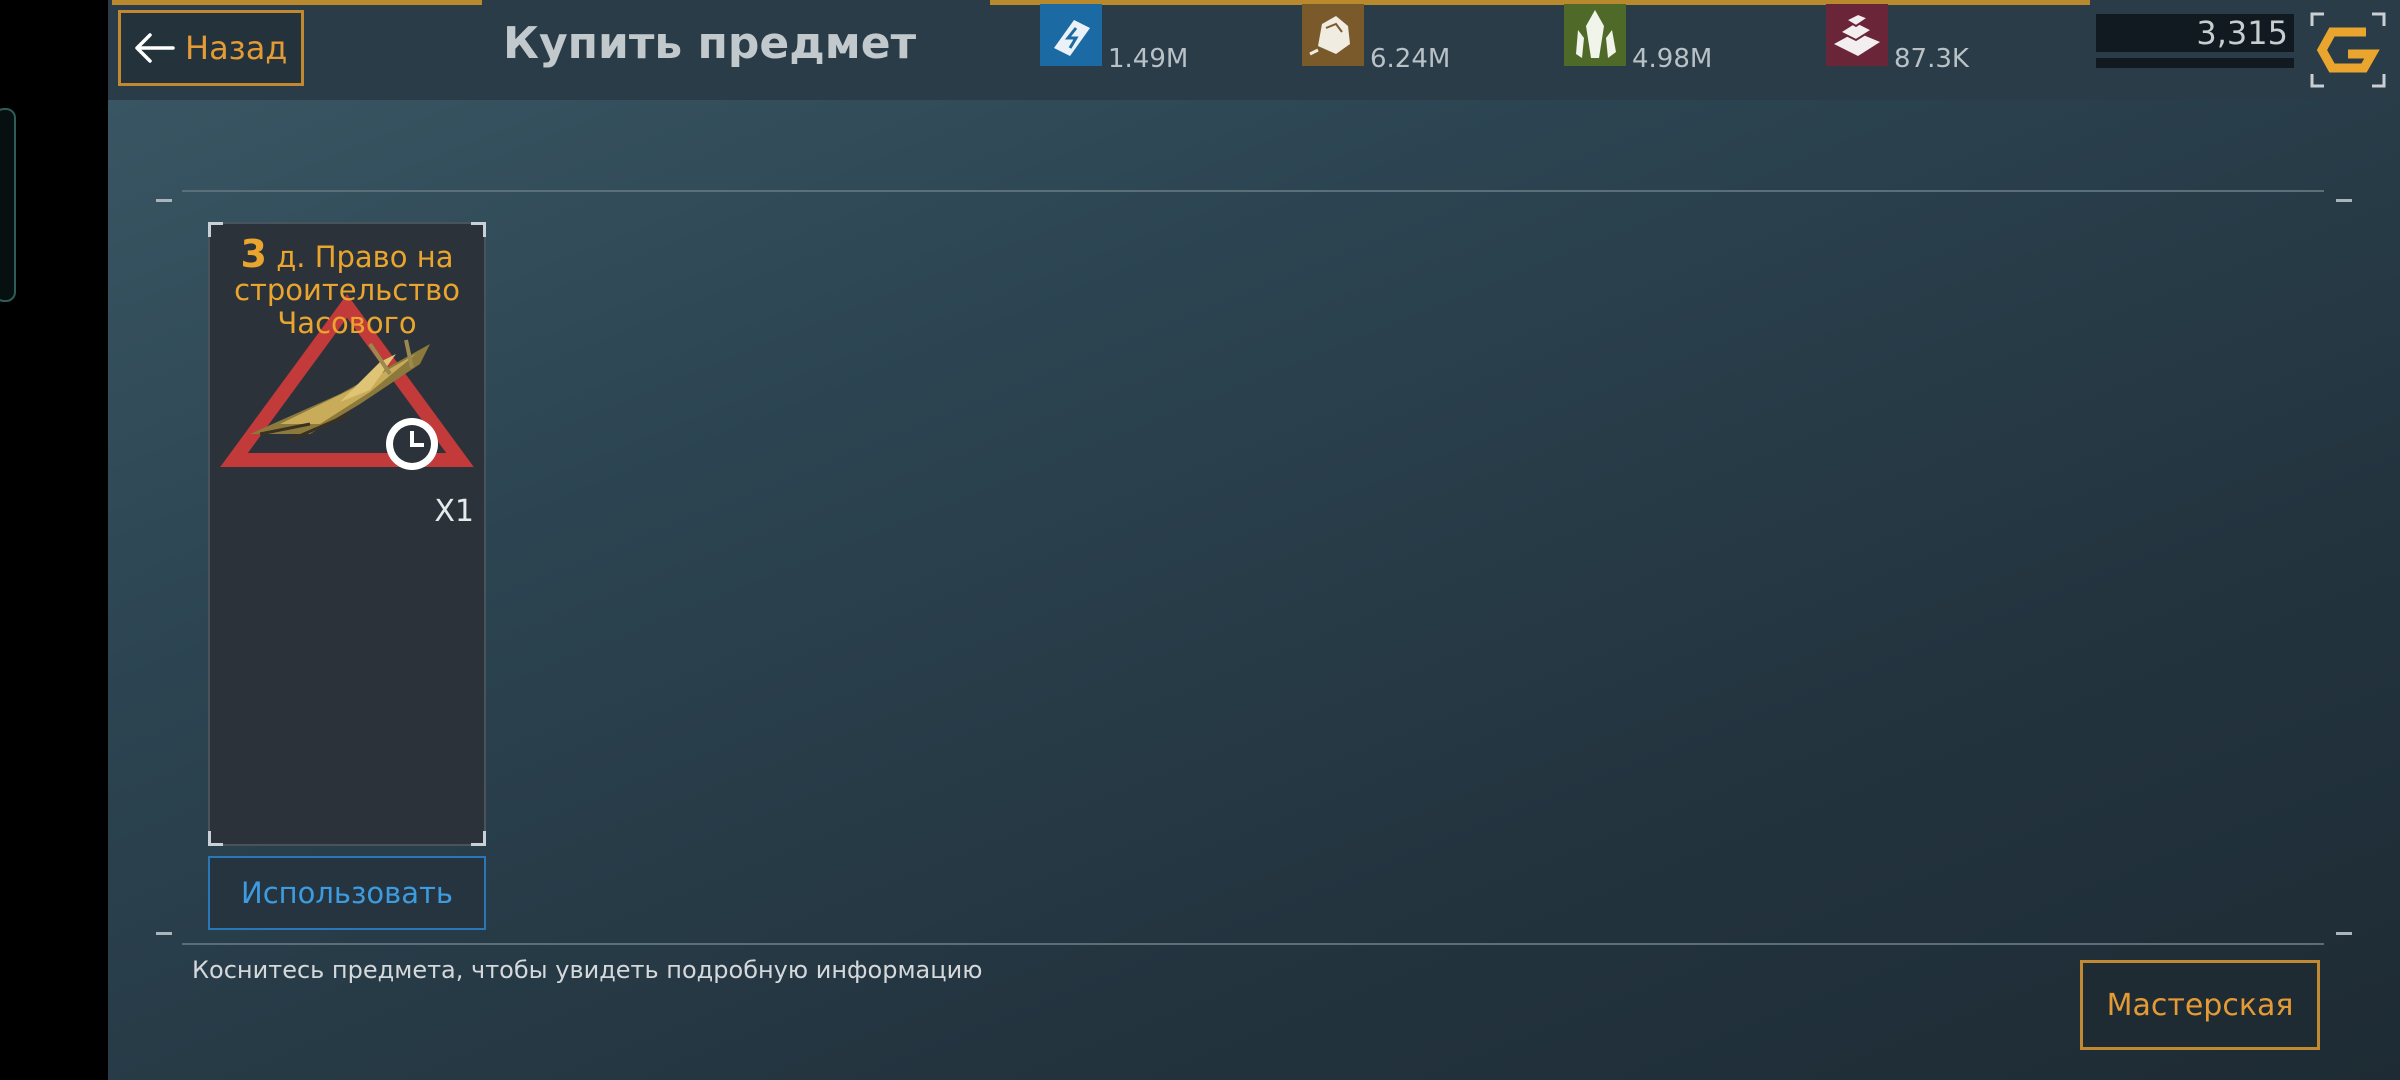 This screenshot has height=1080, width=2400. I want to click on back-button-label: Назад, so click(236, 48).